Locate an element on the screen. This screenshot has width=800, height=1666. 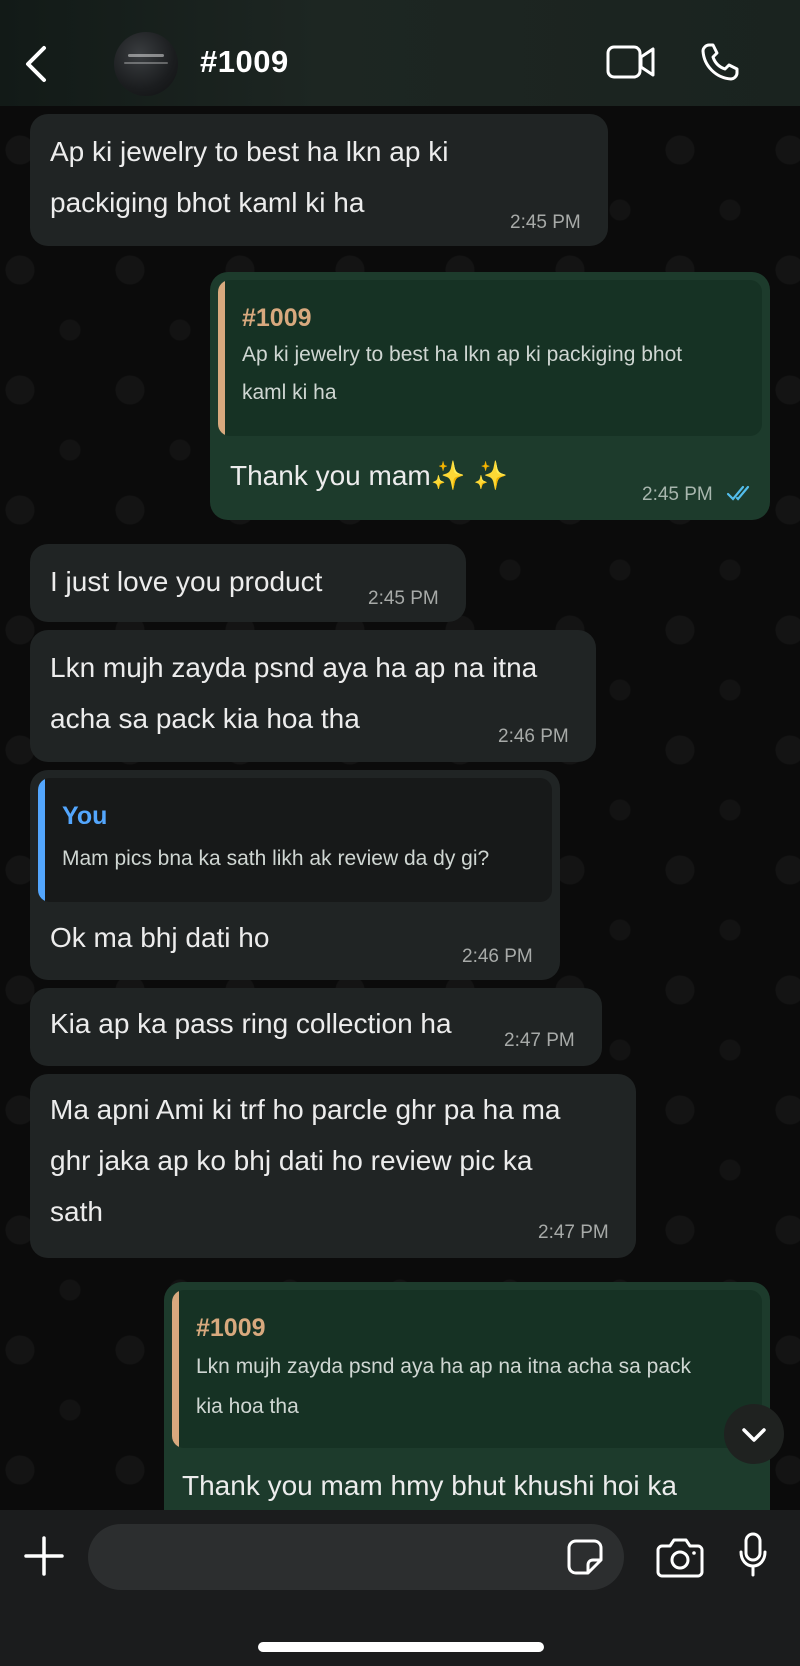
sticker-icon is located at coordinates (585, 1557).